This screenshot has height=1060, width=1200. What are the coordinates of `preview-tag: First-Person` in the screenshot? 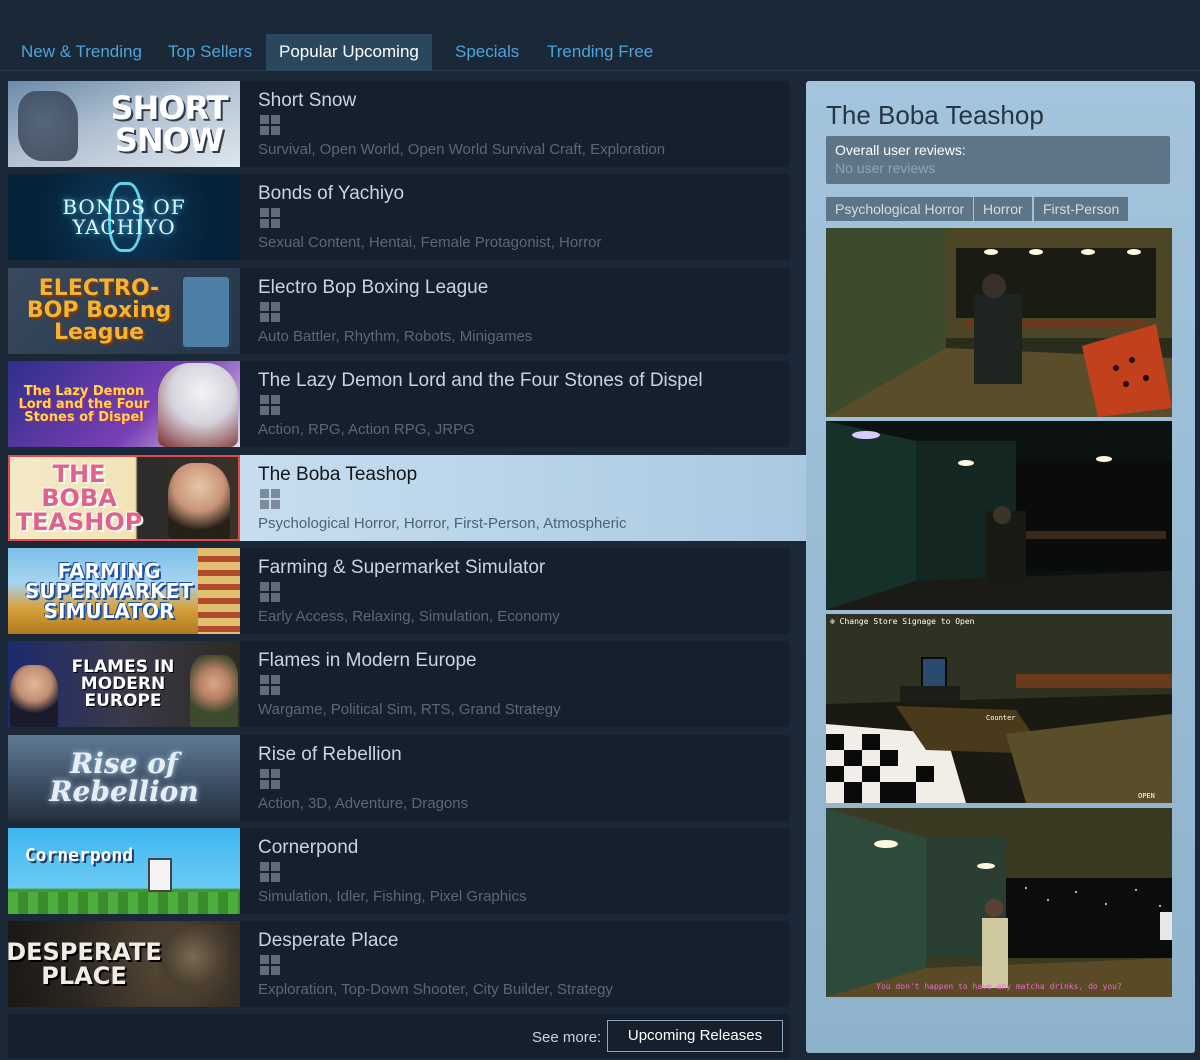 It's located at (1081, 209).